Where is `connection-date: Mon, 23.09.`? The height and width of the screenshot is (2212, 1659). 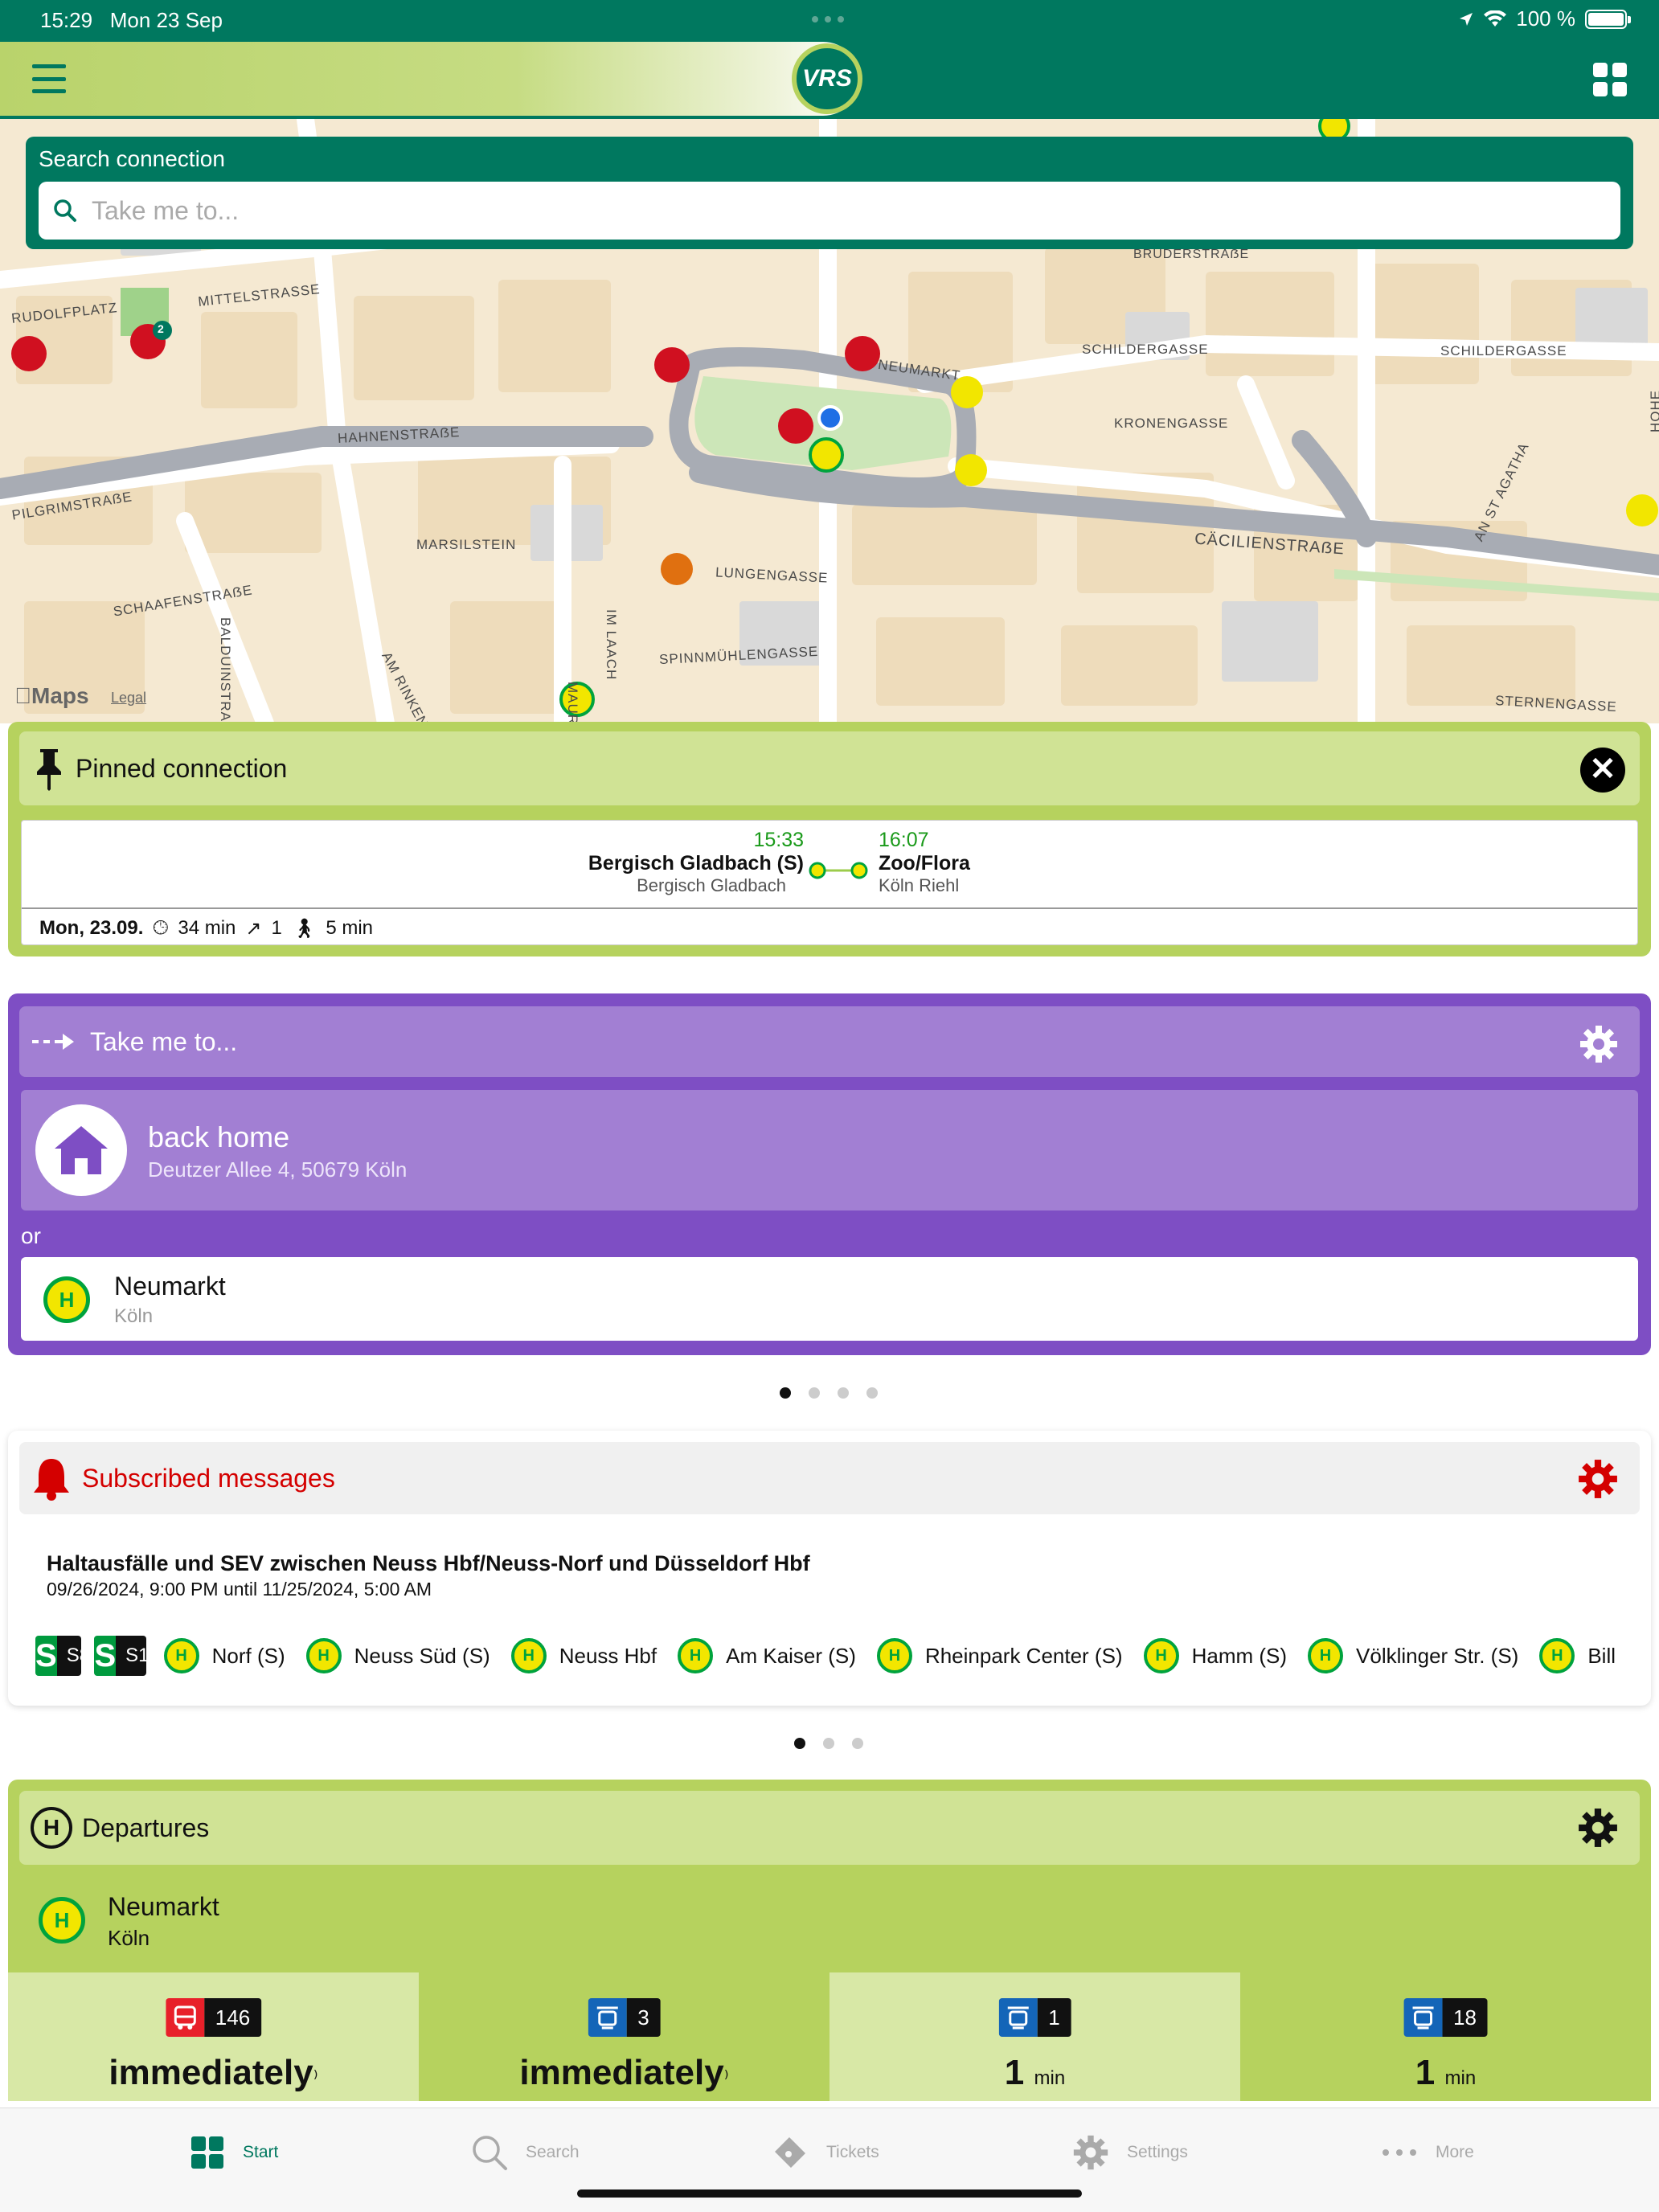
connection-date: Mon, 23.09. is located at coordinates (91, 928).